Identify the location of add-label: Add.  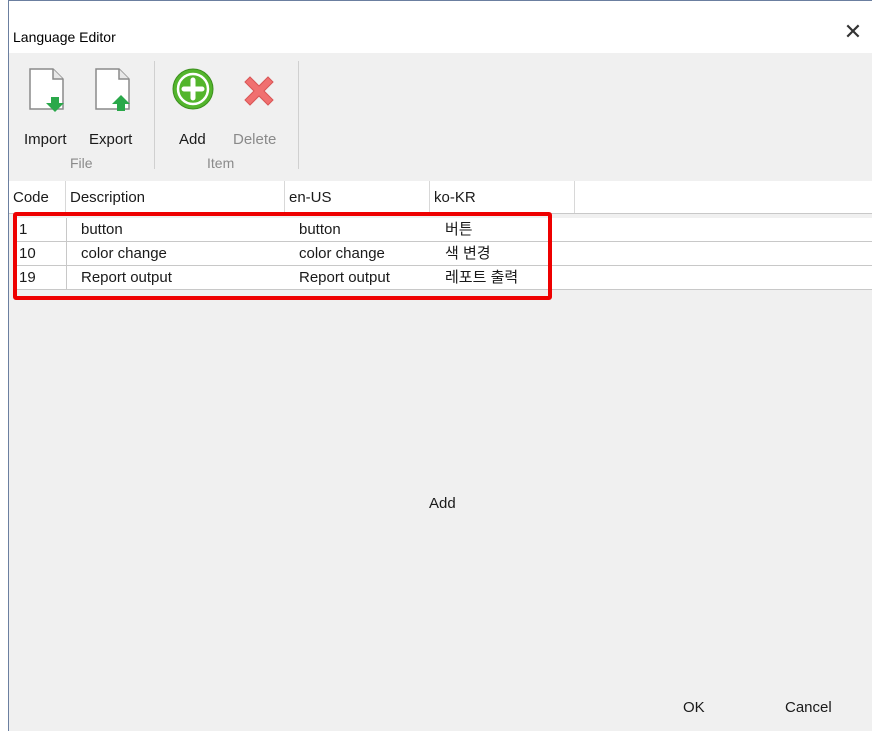
(192, 139).